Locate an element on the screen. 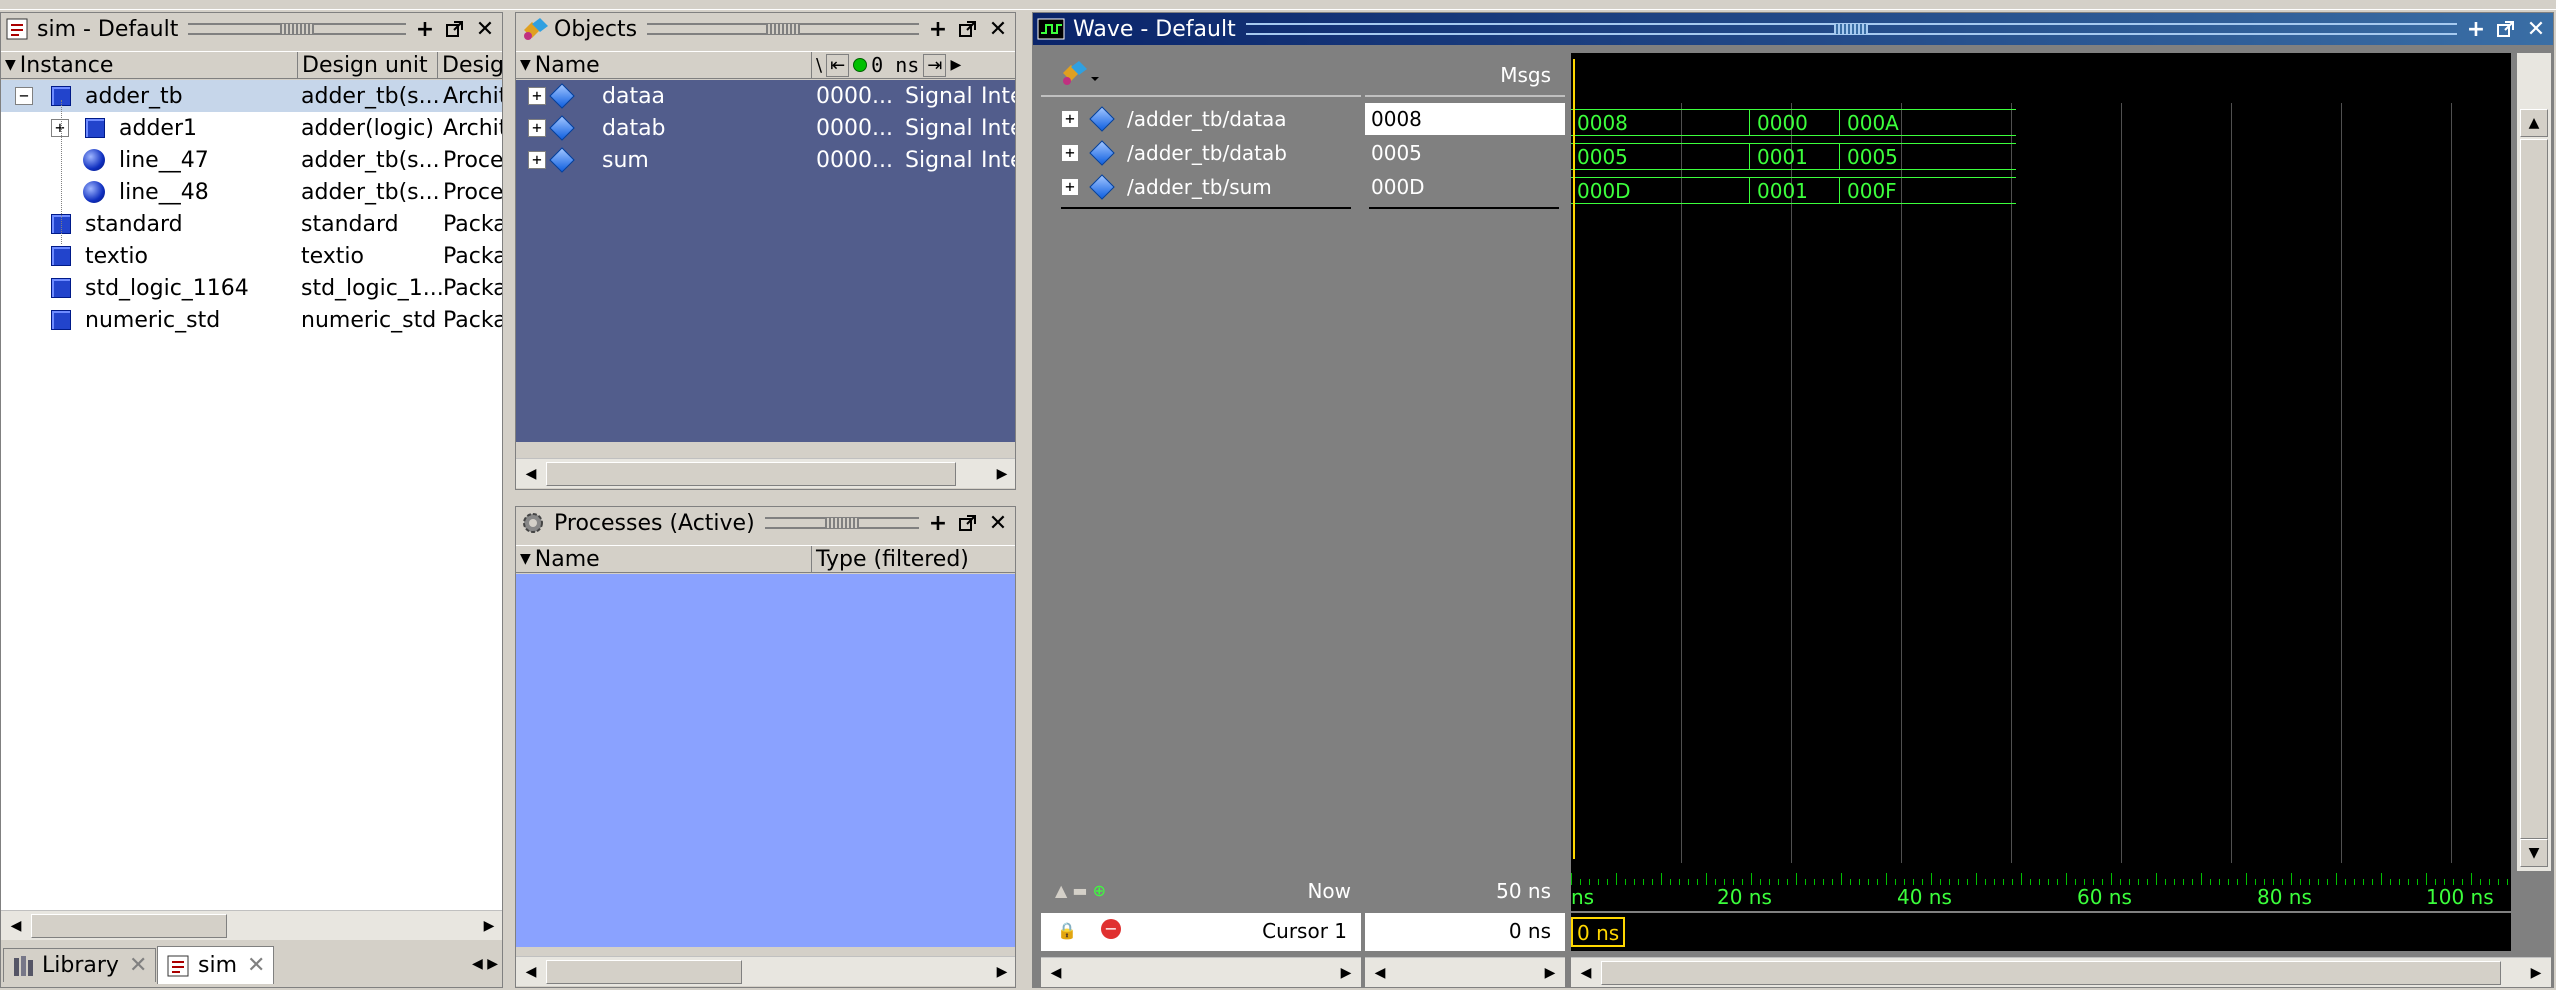 Image resolution: width=2556 pixels, height=990 pixels. signal-row: + /adder_tb/sum is located at coordinates (1202, 187).